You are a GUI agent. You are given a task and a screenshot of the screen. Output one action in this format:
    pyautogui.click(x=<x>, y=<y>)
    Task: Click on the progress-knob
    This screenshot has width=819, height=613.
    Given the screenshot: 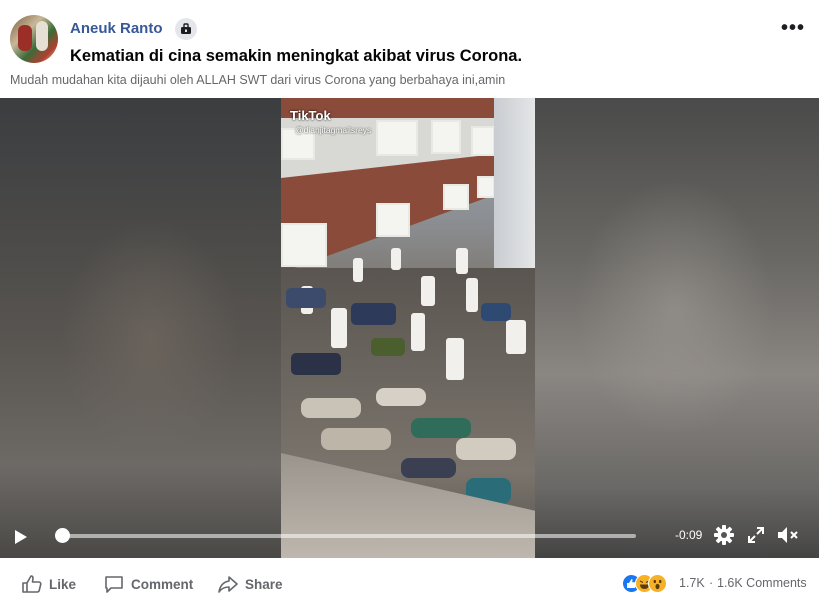 What is the action you would take?
    pyautogui.click(x=62, y=535)
    